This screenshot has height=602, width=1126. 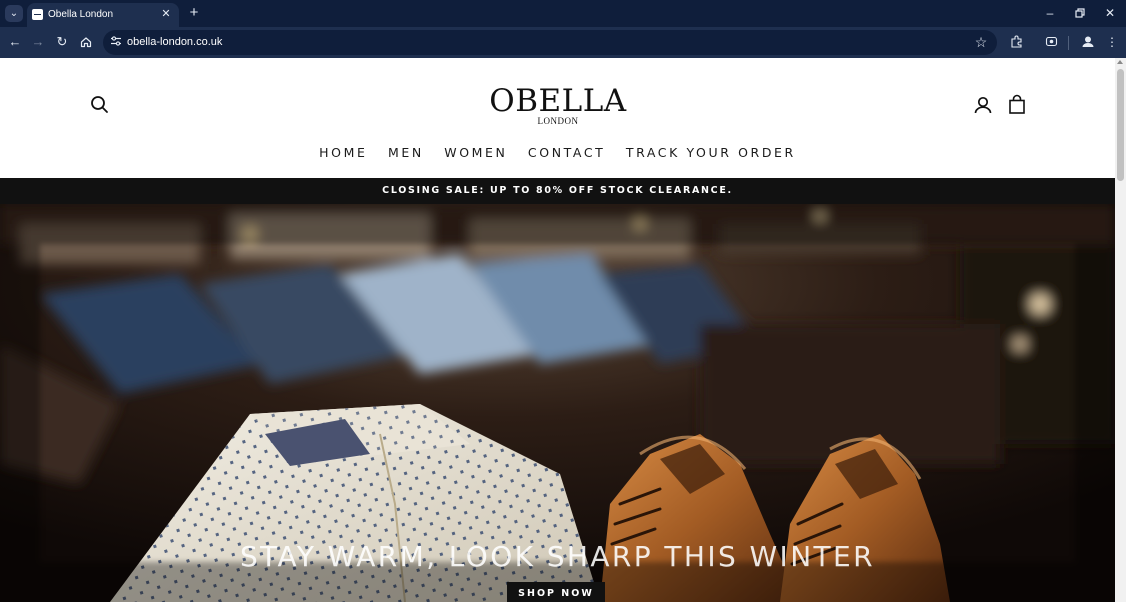 I want to click on main-navigation: HOME MEN WOMEN CONTACT TRACK YOUR ORDER, so click(x=557, y=153).